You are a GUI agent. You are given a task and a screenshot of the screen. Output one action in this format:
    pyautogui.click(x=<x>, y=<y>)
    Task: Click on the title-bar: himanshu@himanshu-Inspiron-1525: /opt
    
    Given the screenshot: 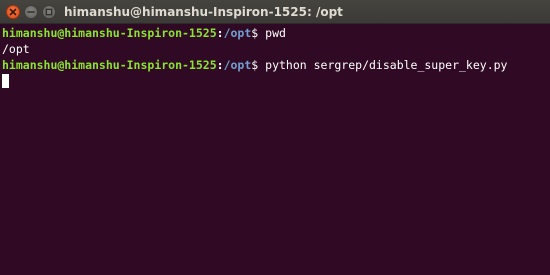 What is the action you would take?
    pyautogui.click(x=275, y=12)
    